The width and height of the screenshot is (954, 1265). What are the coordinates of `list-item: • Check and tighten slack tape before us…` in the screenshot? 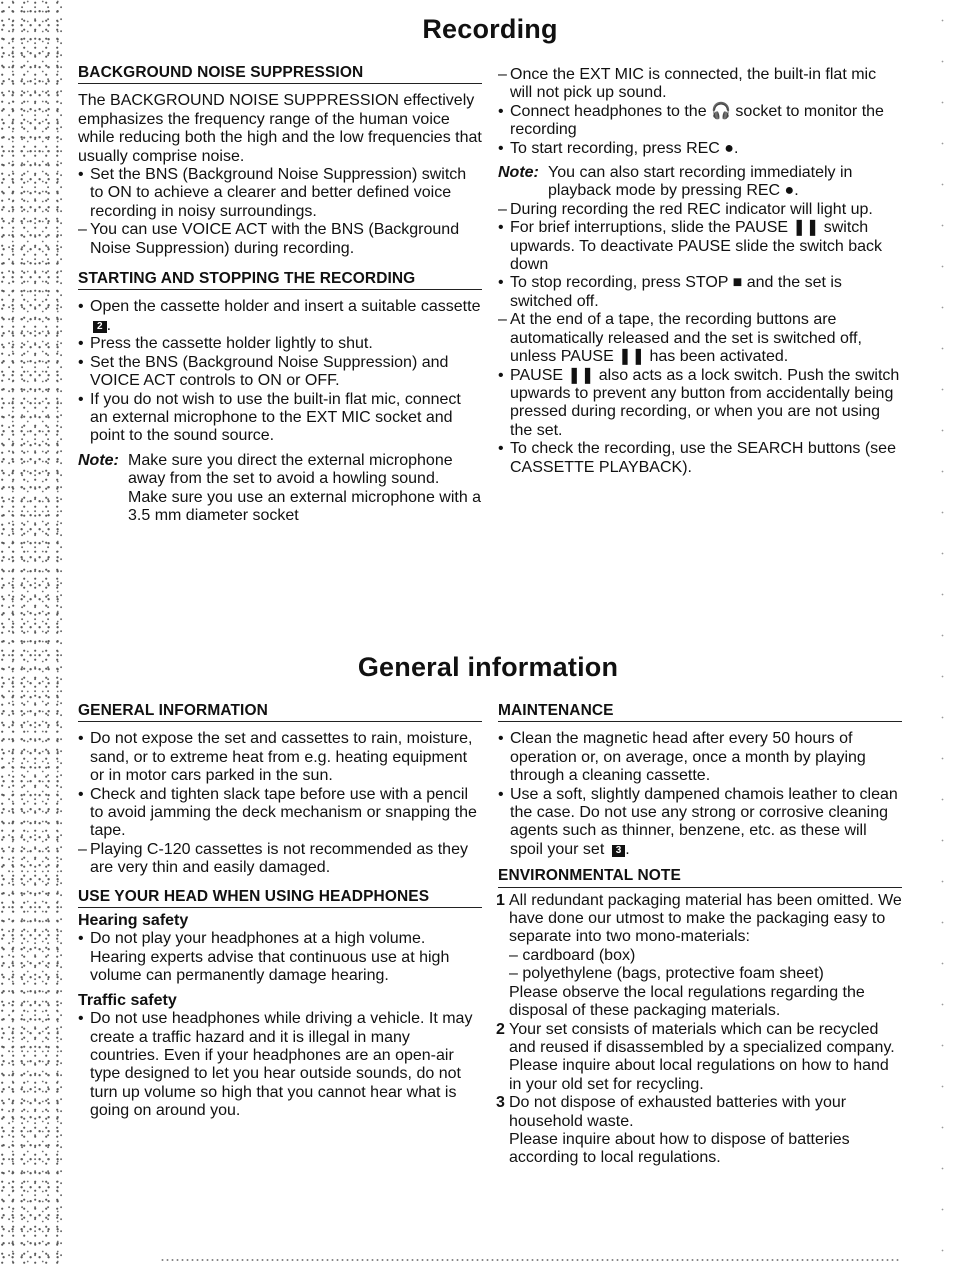 It's located at (277, 812).